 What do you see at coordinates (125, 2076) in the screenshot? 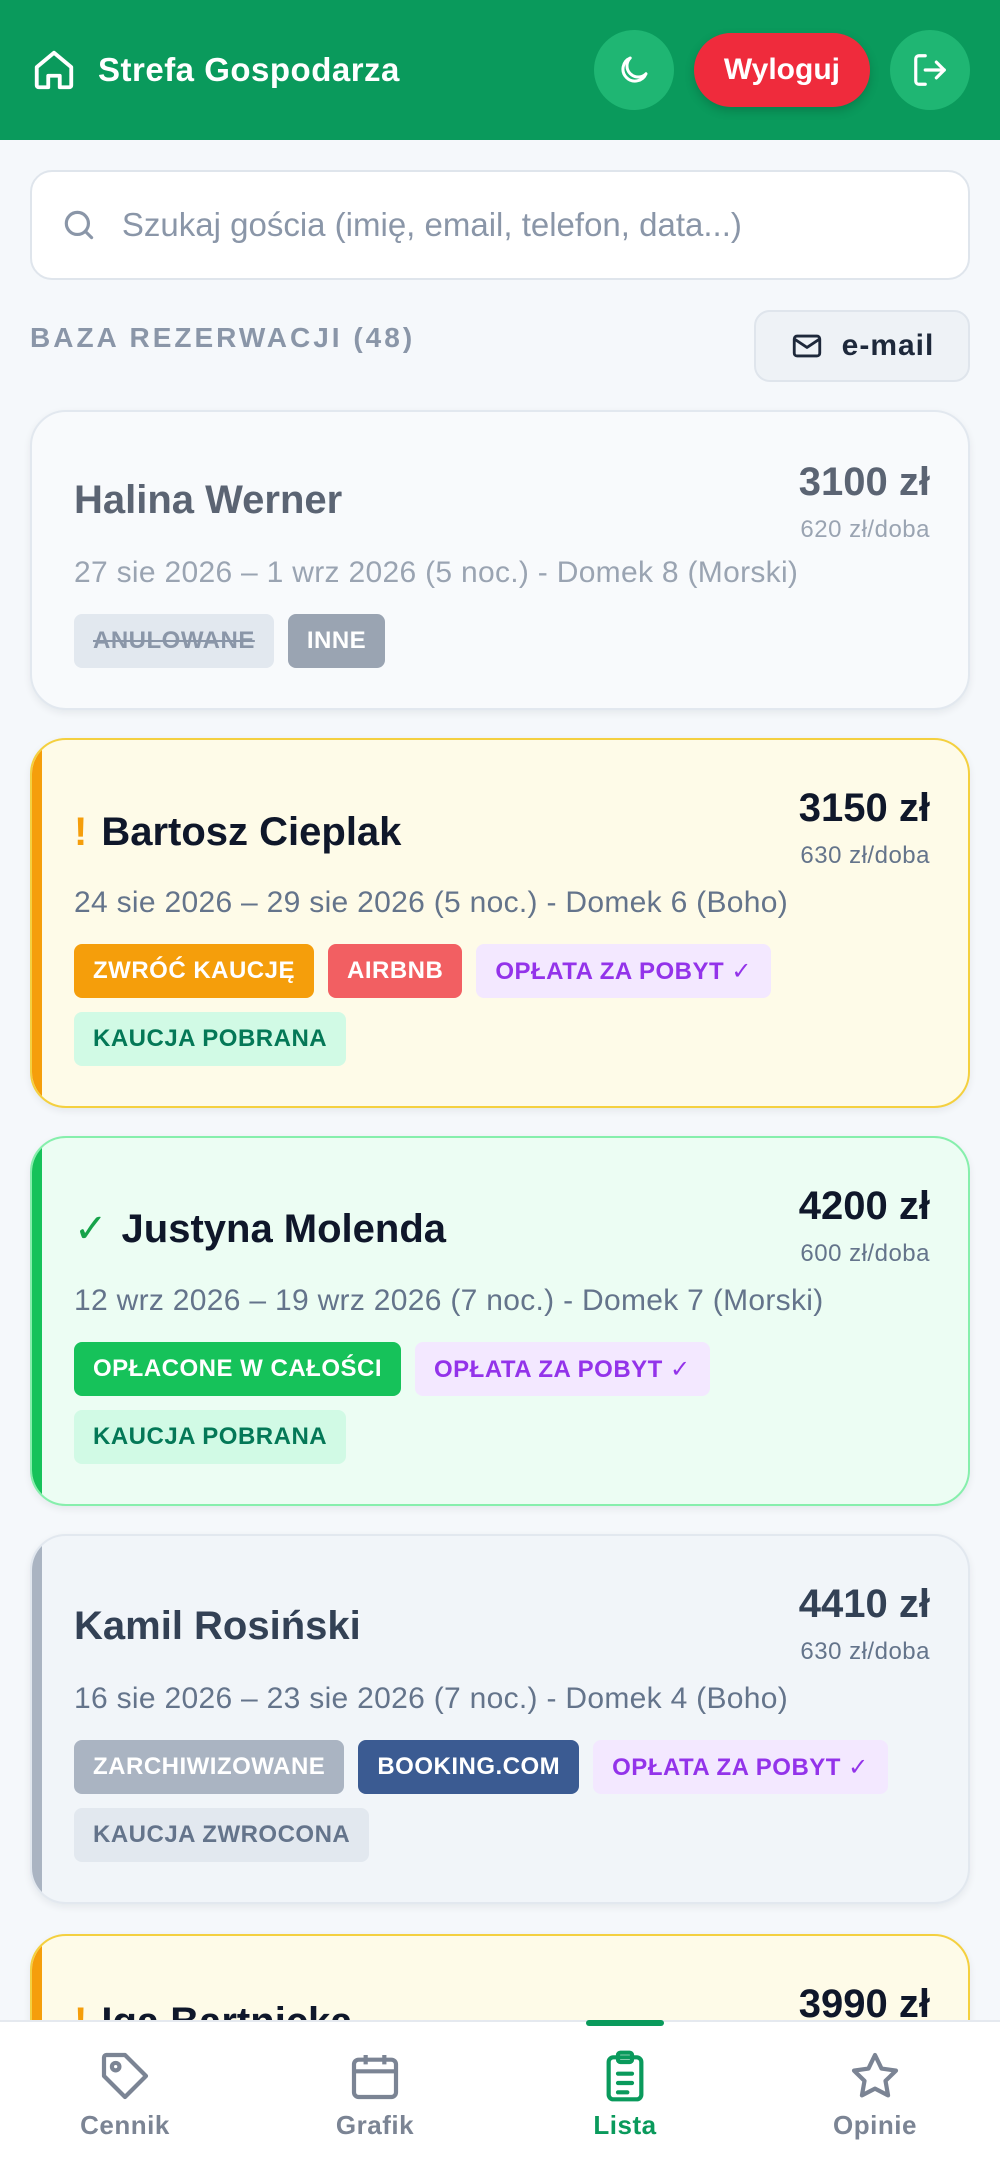
I see `tag-icon` at bounding box center [125, 2076].